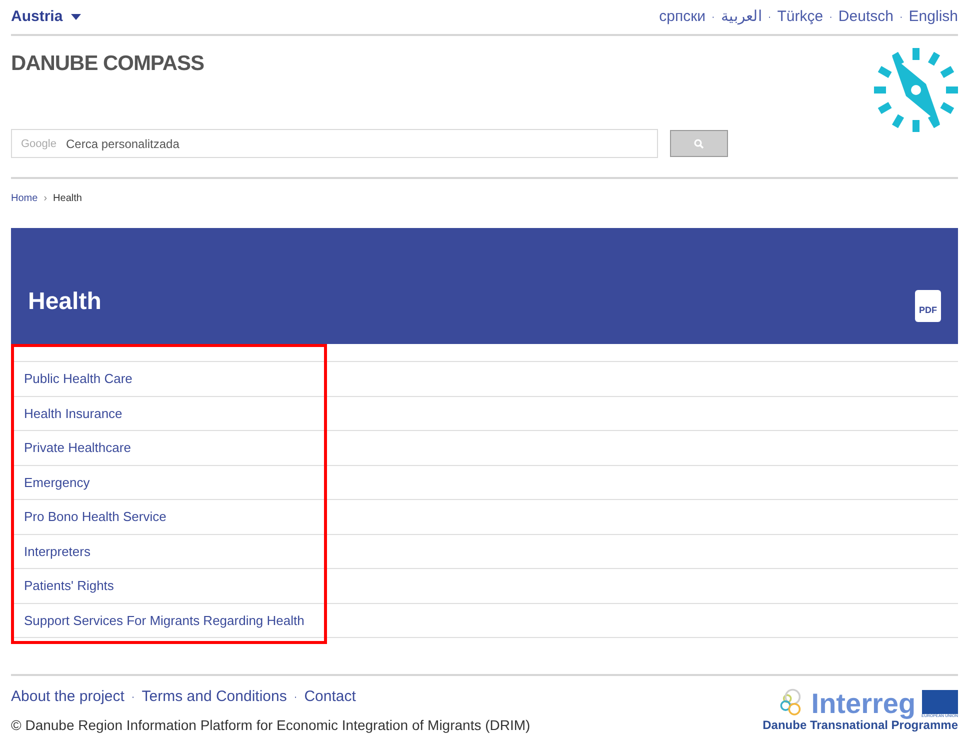 The width and height of the screenshot is (969, 753). Describe the element at coordinates (214, 697) in the screenshot. I see `footer-link: Terms and Conditions` at that location.